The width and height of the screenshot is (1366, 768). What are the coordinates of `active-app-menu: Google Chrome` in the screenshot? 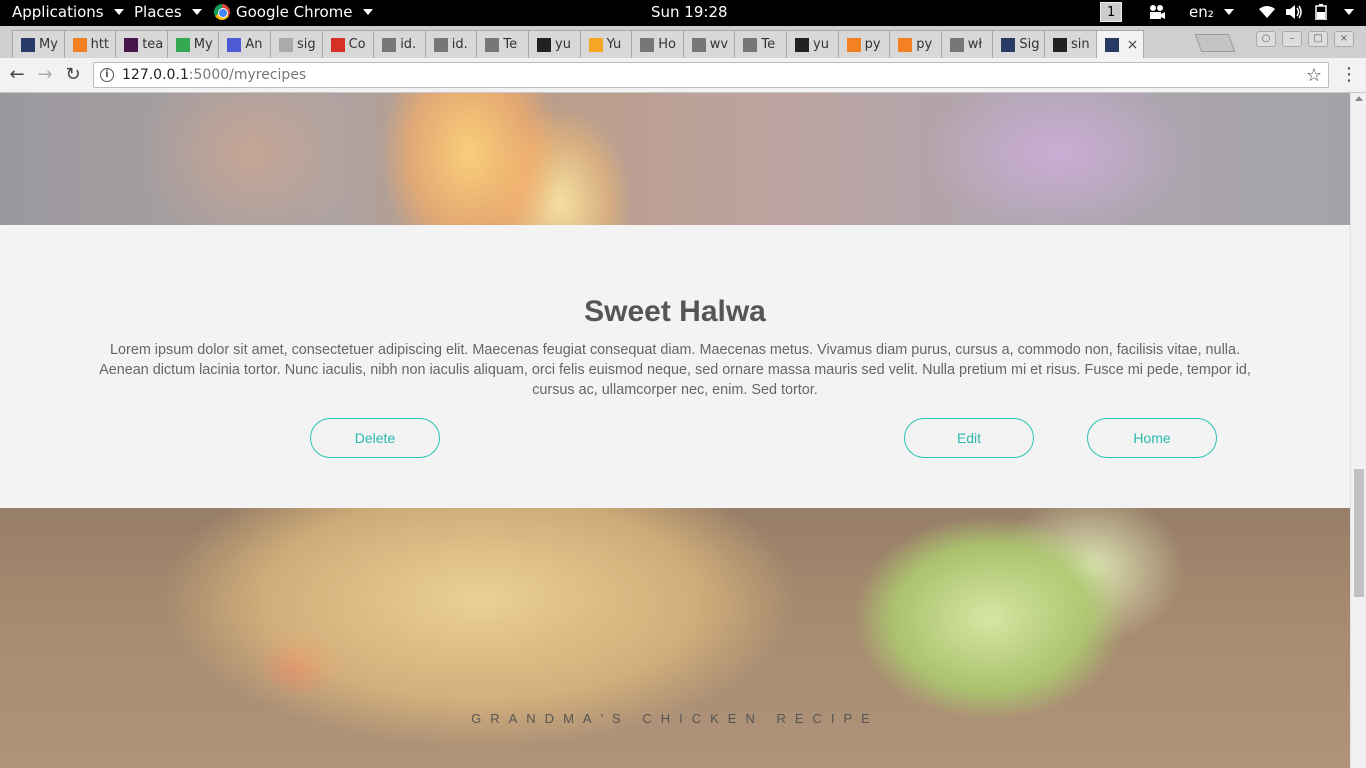 It's located at (293, 12).